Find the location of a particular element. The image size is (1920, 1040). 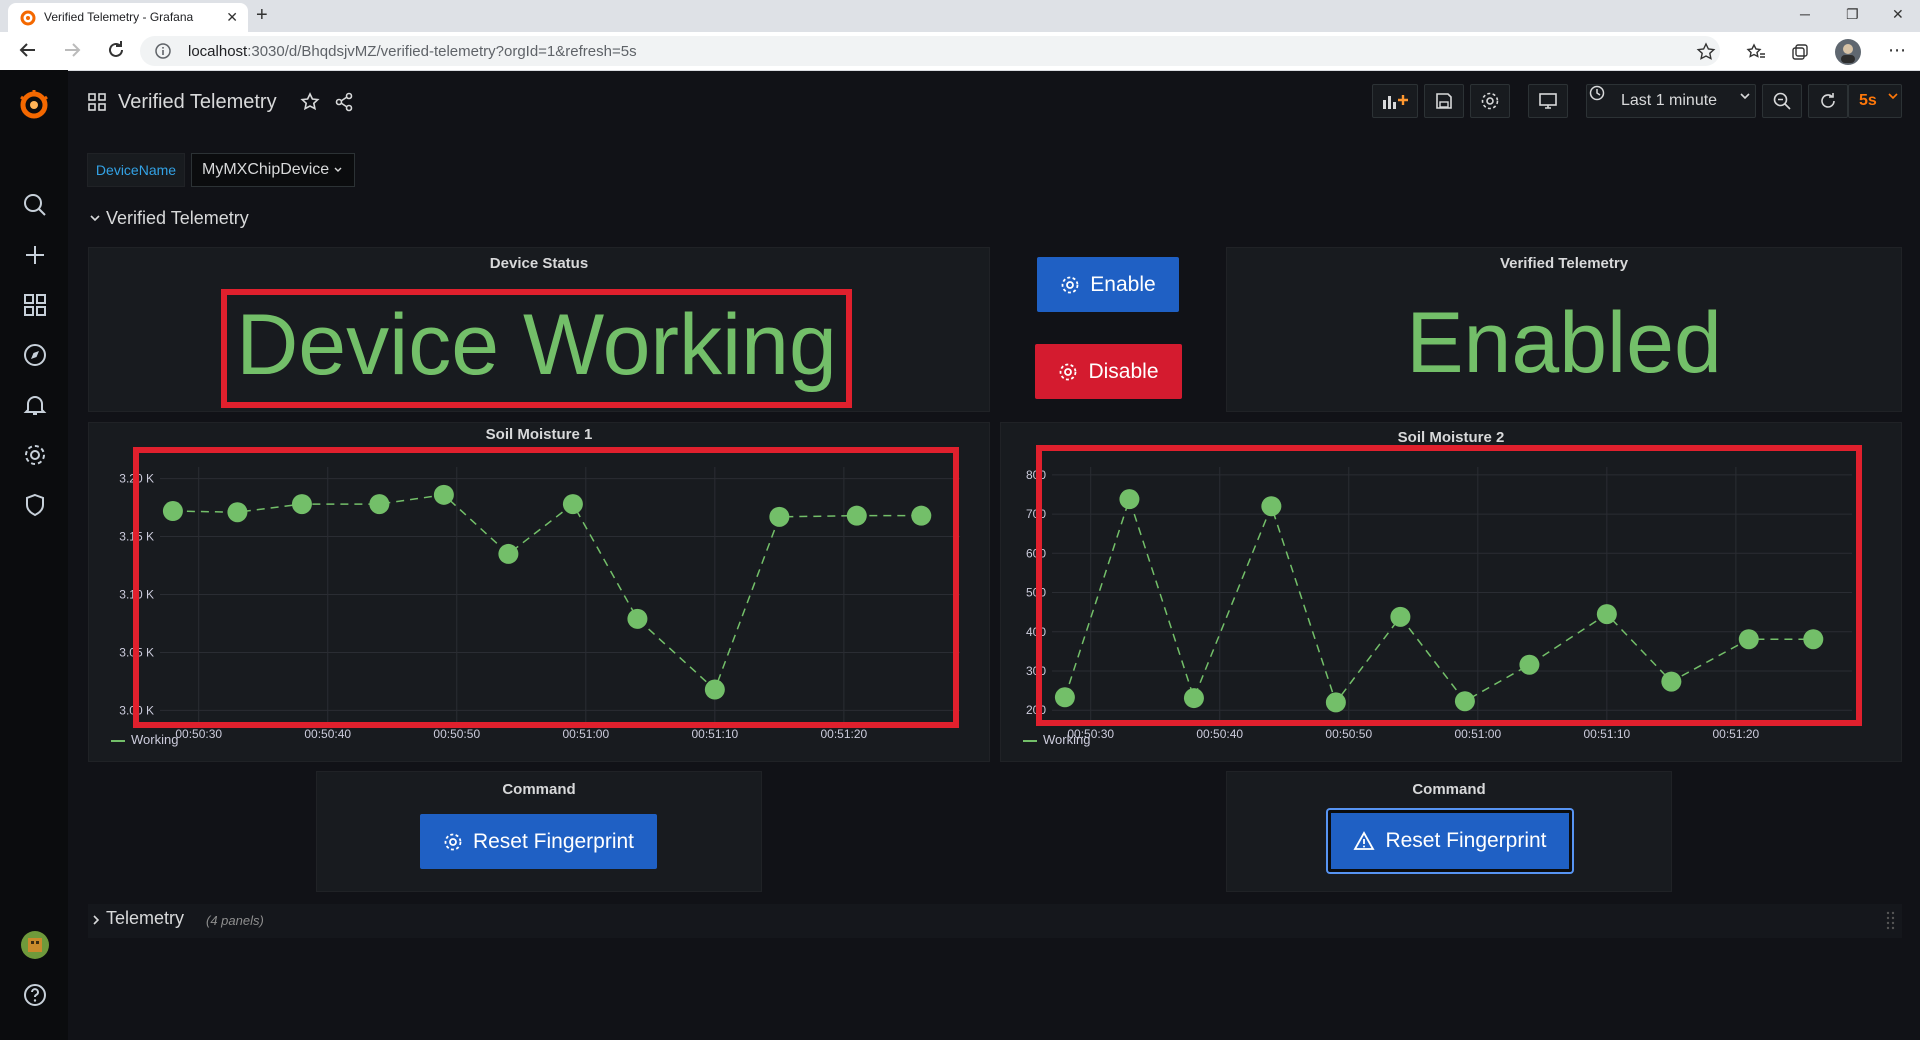

reset-fingerprint-button-2: Reset Fingerprint is located at coordinates (1450, 841).